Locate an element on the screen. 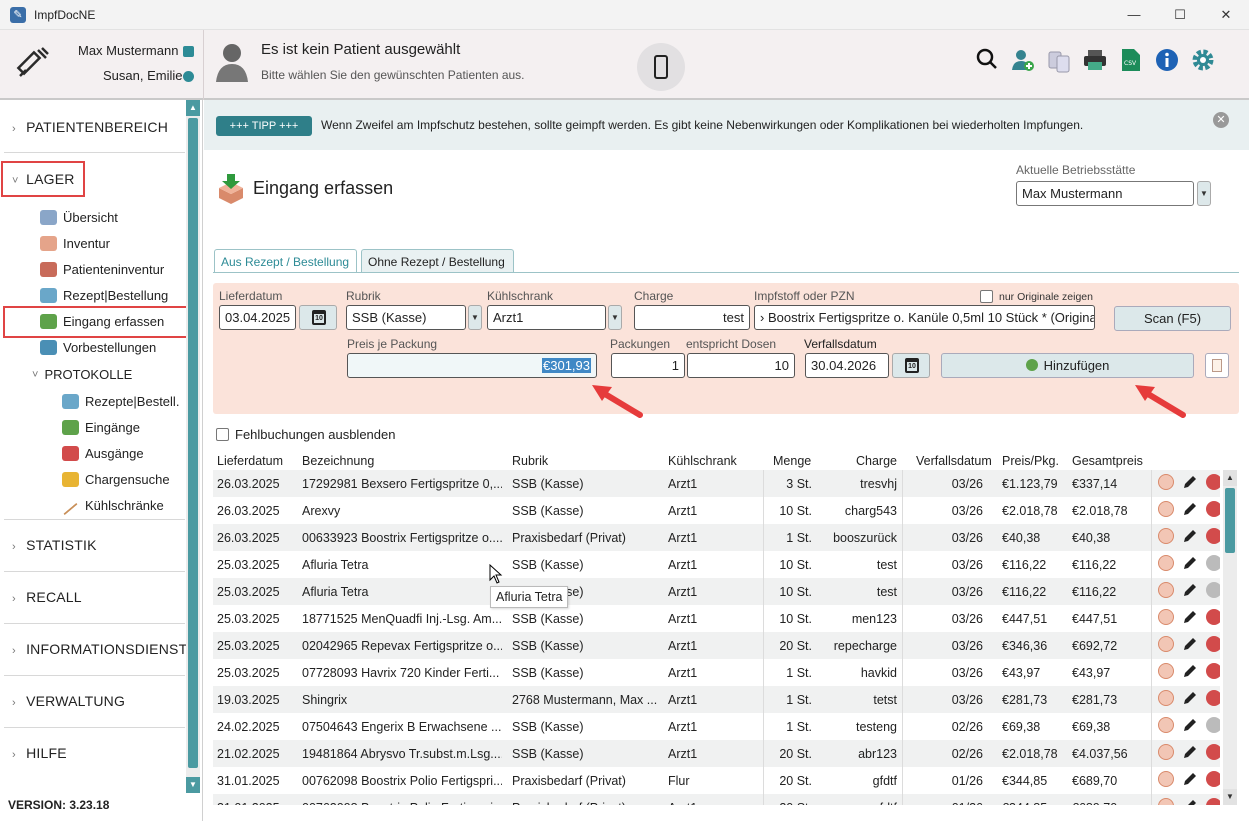  sidebar-section-verwaltung: › VERWALTUNG is located at coordinates (68, 701).